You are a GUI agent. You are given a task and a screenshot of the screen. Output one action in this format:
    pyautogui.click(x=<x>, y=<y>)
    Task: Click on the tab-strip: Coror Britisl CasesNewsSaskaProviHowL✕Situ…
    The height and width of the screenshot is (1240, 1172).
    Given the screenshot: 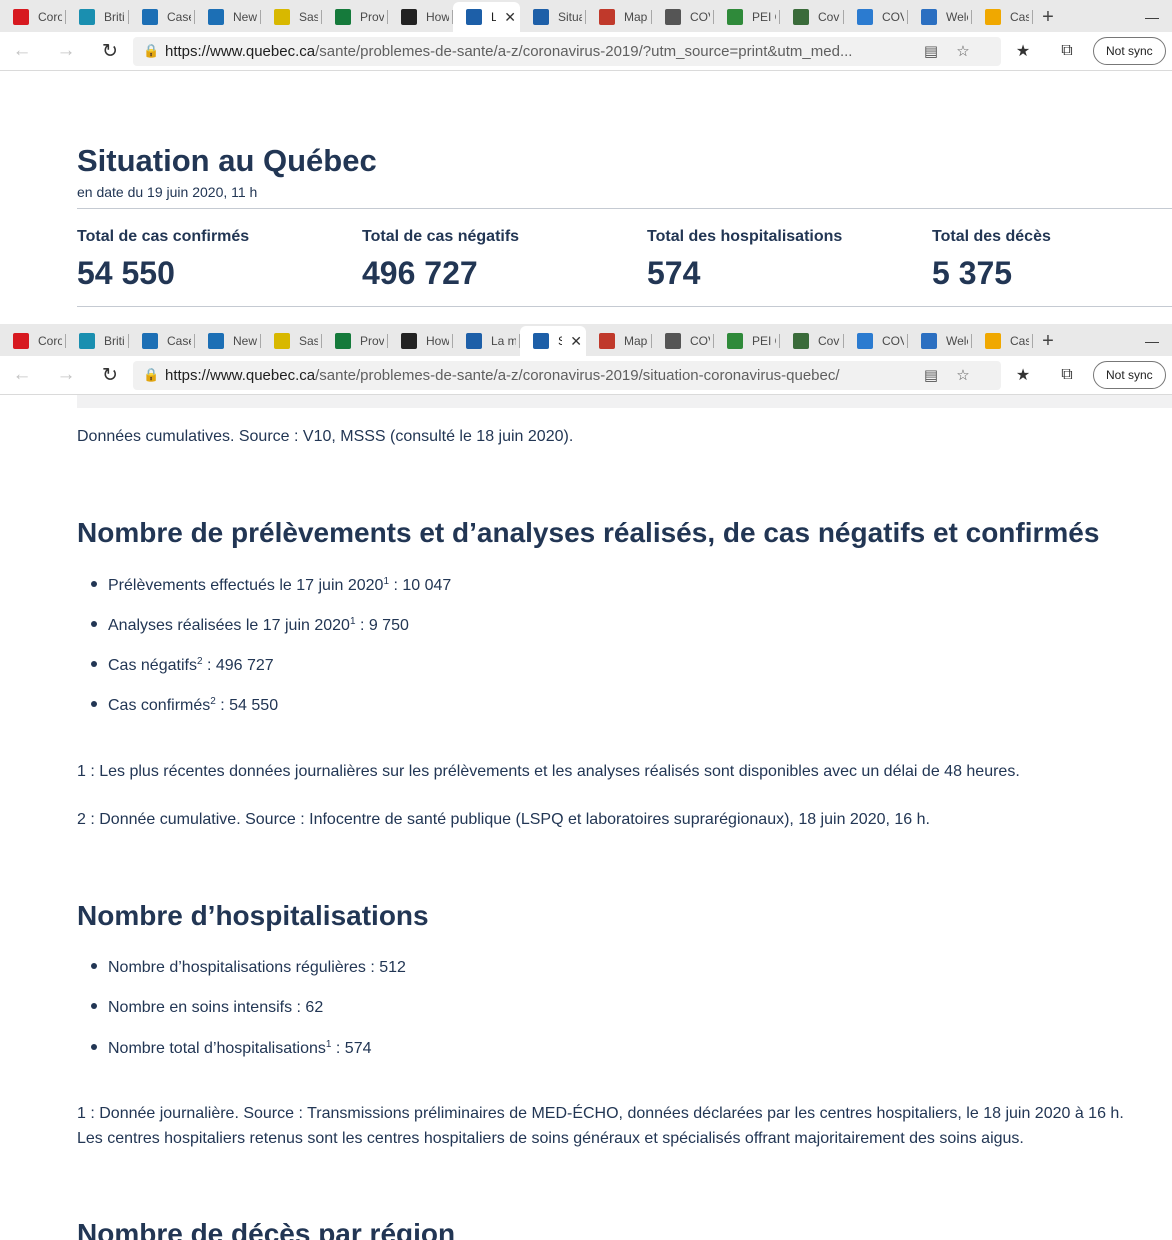 What is the action you would take?
    pyautogui.click(x=586, y=16)
    